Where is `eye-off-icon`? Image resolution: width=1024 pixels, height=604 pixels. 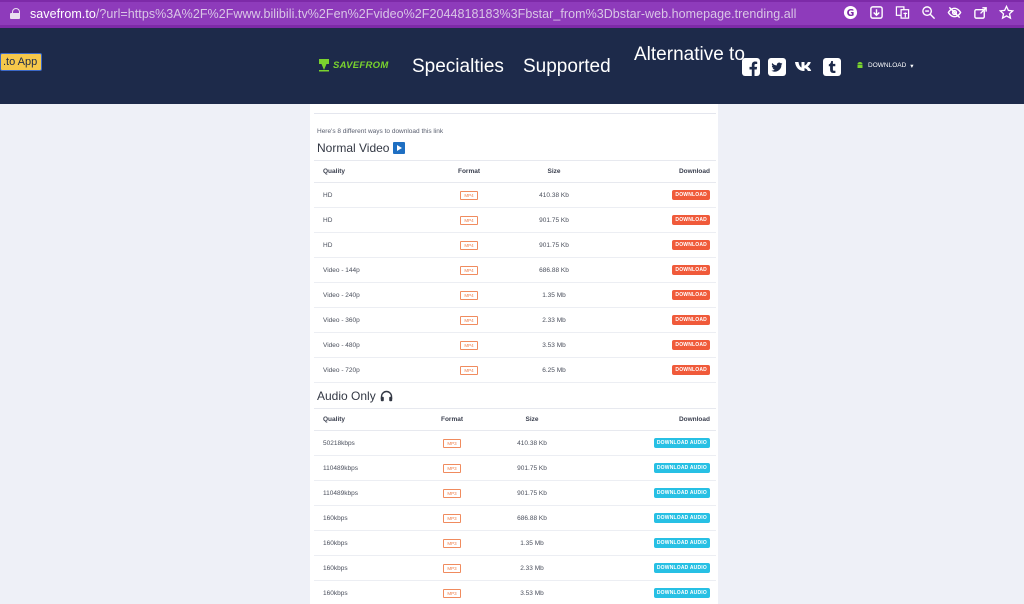
eye-off-icon is located at coordinates (954, 12).